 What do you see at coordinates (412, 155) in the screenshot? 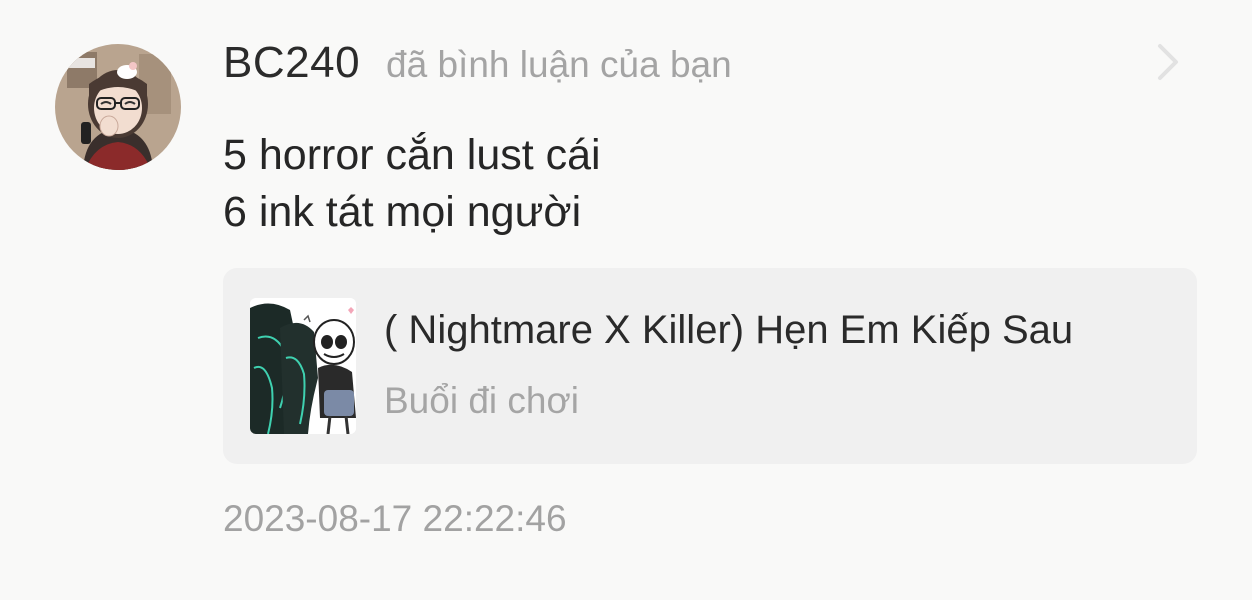
I see `comment-line: 5 horror cắn lust cái` at bounding box center [412, 155].